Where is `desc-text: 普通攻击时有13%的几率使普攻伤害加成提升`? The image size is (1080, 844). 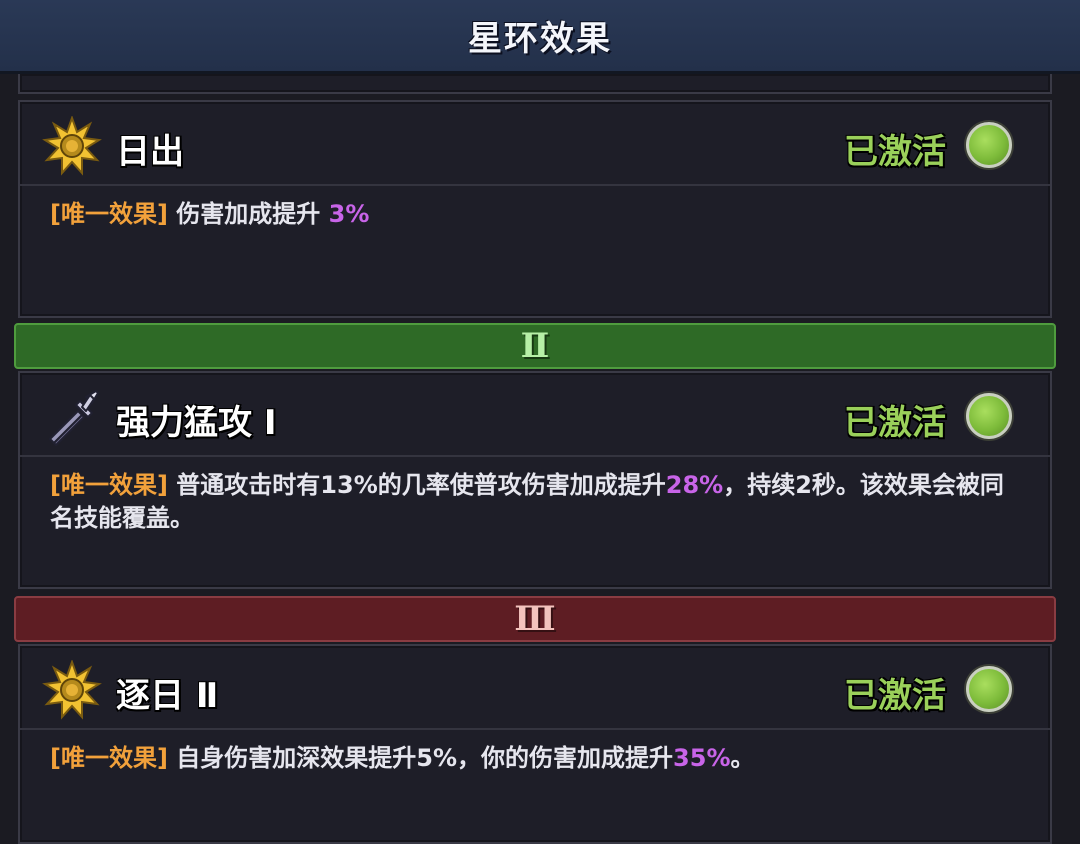 desc-text: 普通攻击时有13%的几率使普攻伤害加成提升 is located at coordinates (416, 485).